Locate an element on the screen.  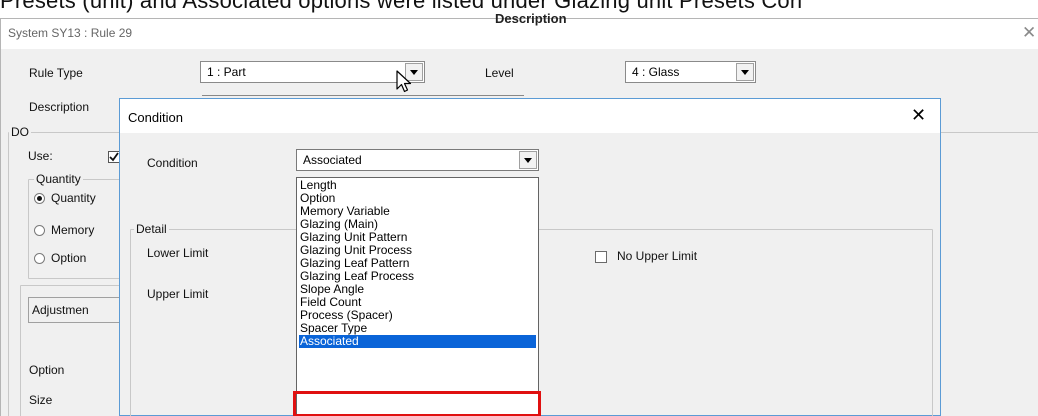
option-radio is located at coordinates (39, 258).